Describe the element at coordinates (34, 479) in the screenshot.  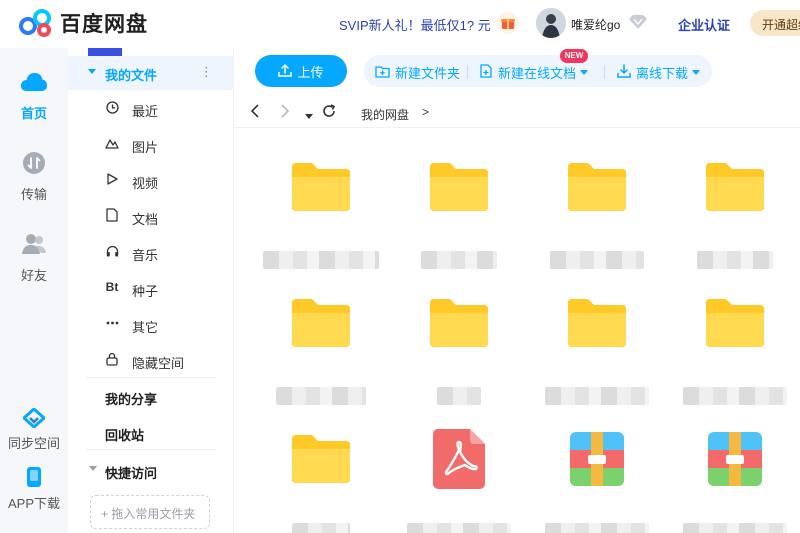
I see `phone-icon` at that location.